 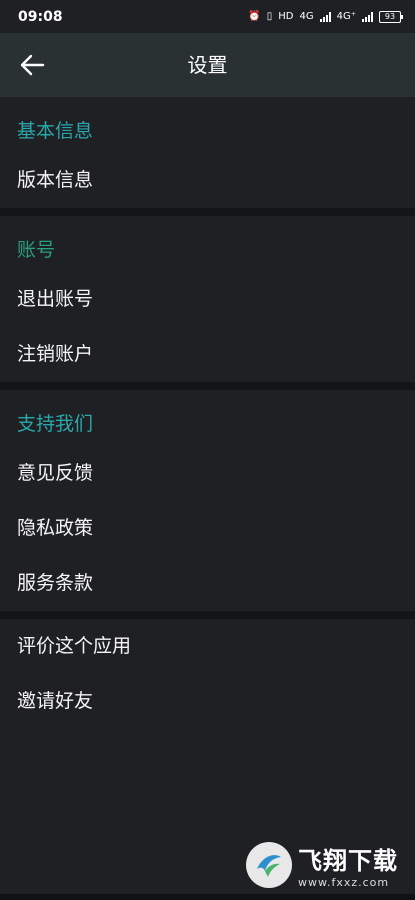 I want to click on signal-icon, so click(x=325, y=16).